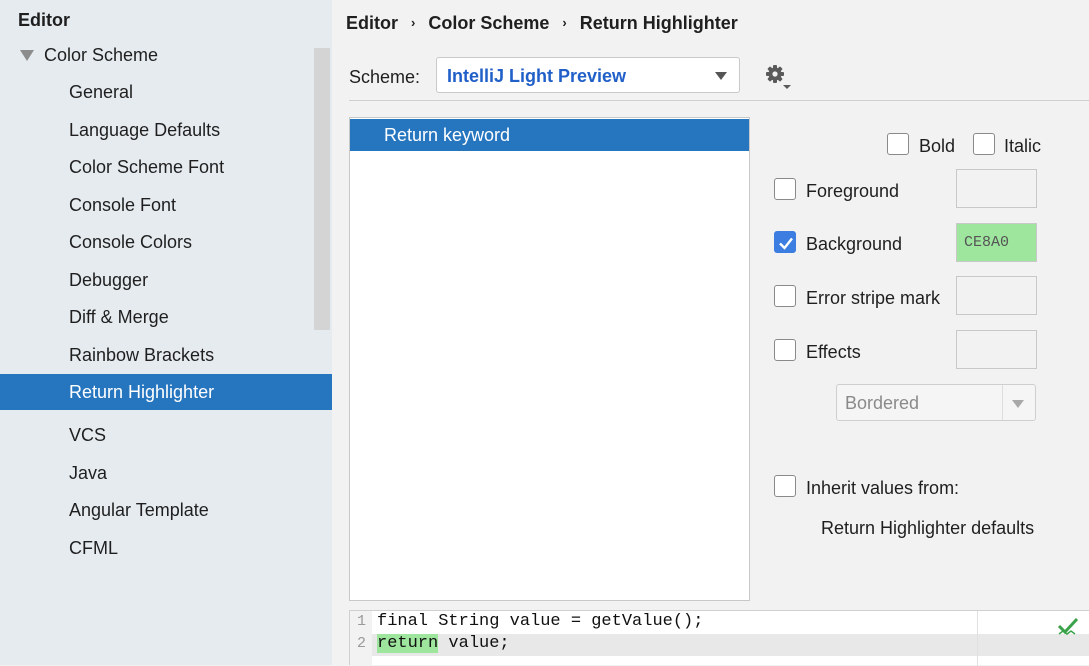 The height and width of the screenshot is (666, 1089). What do you see at coordinates (27, 55) in the screenshot?
I see `expand-triangle-icon` at bounding box center [27, 55].